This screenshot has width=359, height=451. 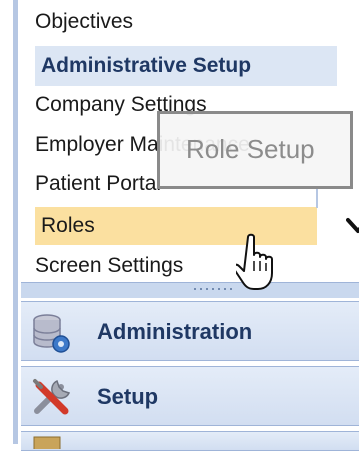 I want to click on database-gear-icon, so click(x=51, y=333).